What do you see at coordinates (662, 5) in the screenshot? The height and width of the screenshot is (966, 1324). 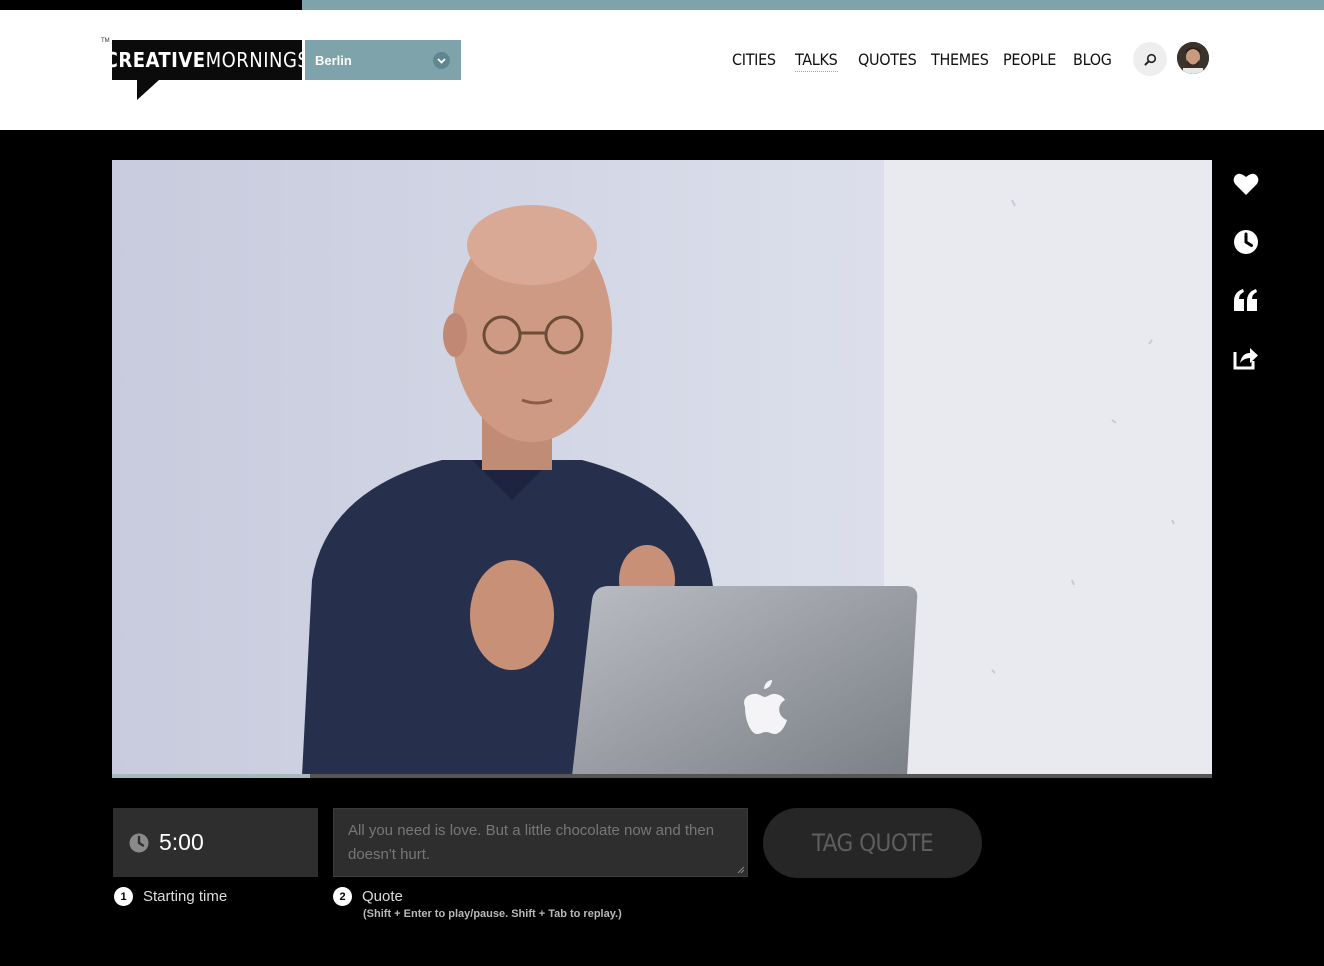 I see `top-accent-bar` at bounding box center [662, 5].